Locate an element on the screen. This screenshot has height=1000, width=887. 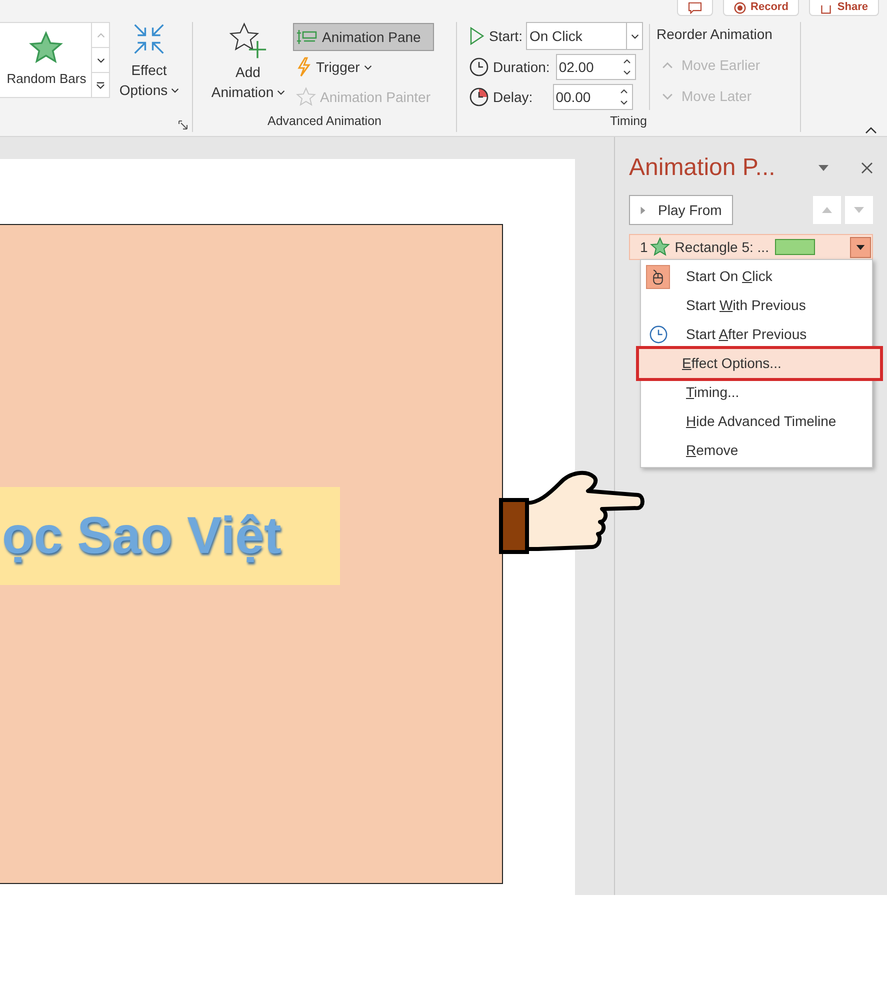
comment-button is located at coordinates (694, 8).